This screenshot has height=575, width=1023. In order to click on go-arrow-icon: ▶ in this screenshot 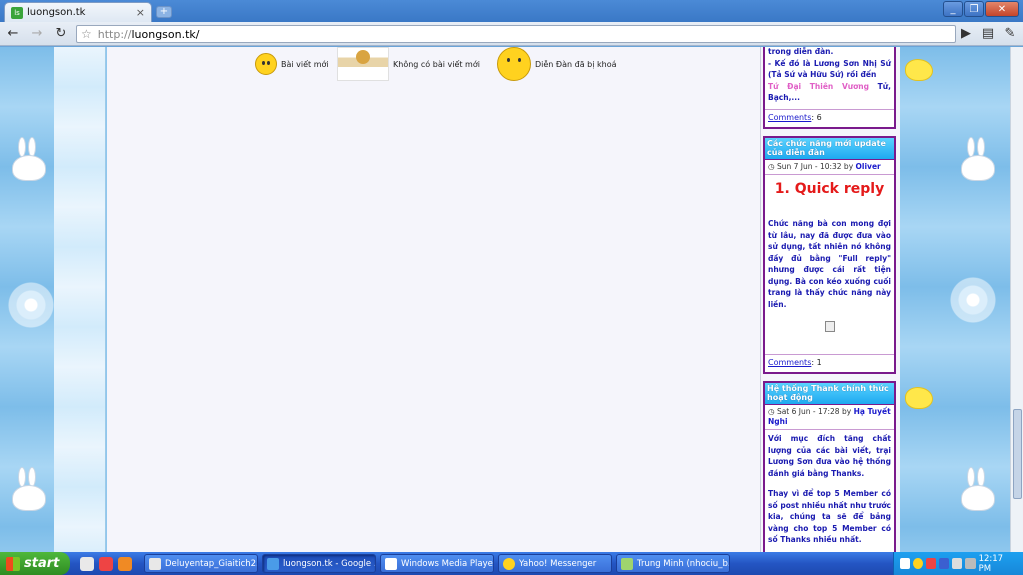, I will do `click(966, 33)`.